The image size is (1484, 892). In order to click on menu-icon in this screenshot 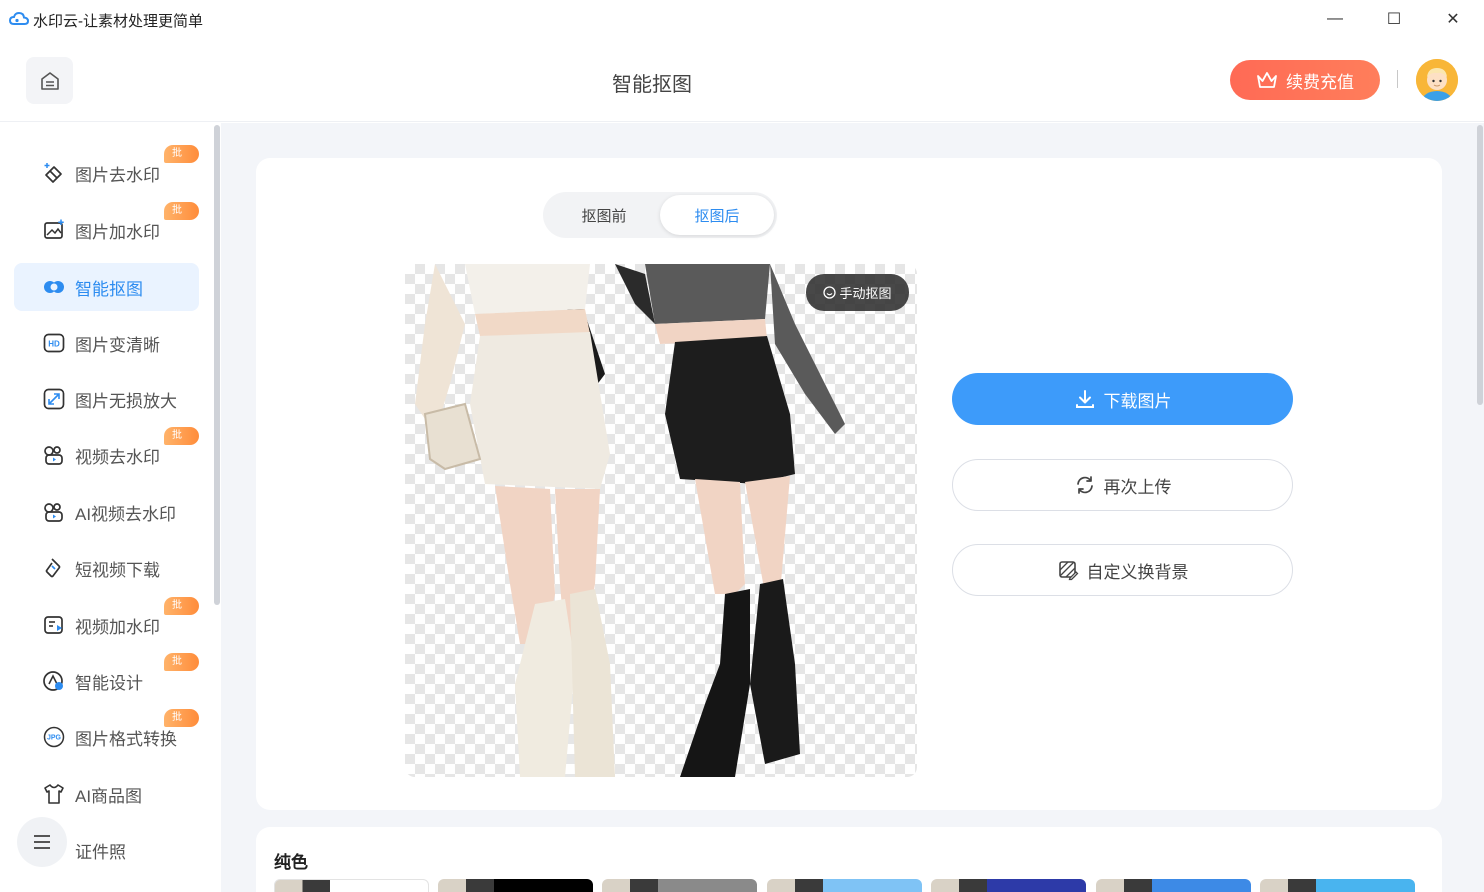, I will do `click(42, 842)`.